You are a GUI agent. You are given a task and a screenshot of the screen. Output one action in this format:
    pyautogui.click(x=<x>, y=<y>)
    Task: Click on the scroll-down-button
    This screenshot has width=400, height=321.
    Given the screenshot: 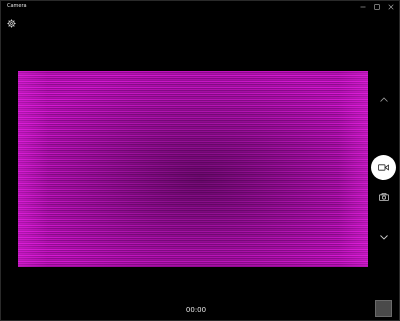 What is the action you would take?
    pyautogui.click(x=384, y=237)
    